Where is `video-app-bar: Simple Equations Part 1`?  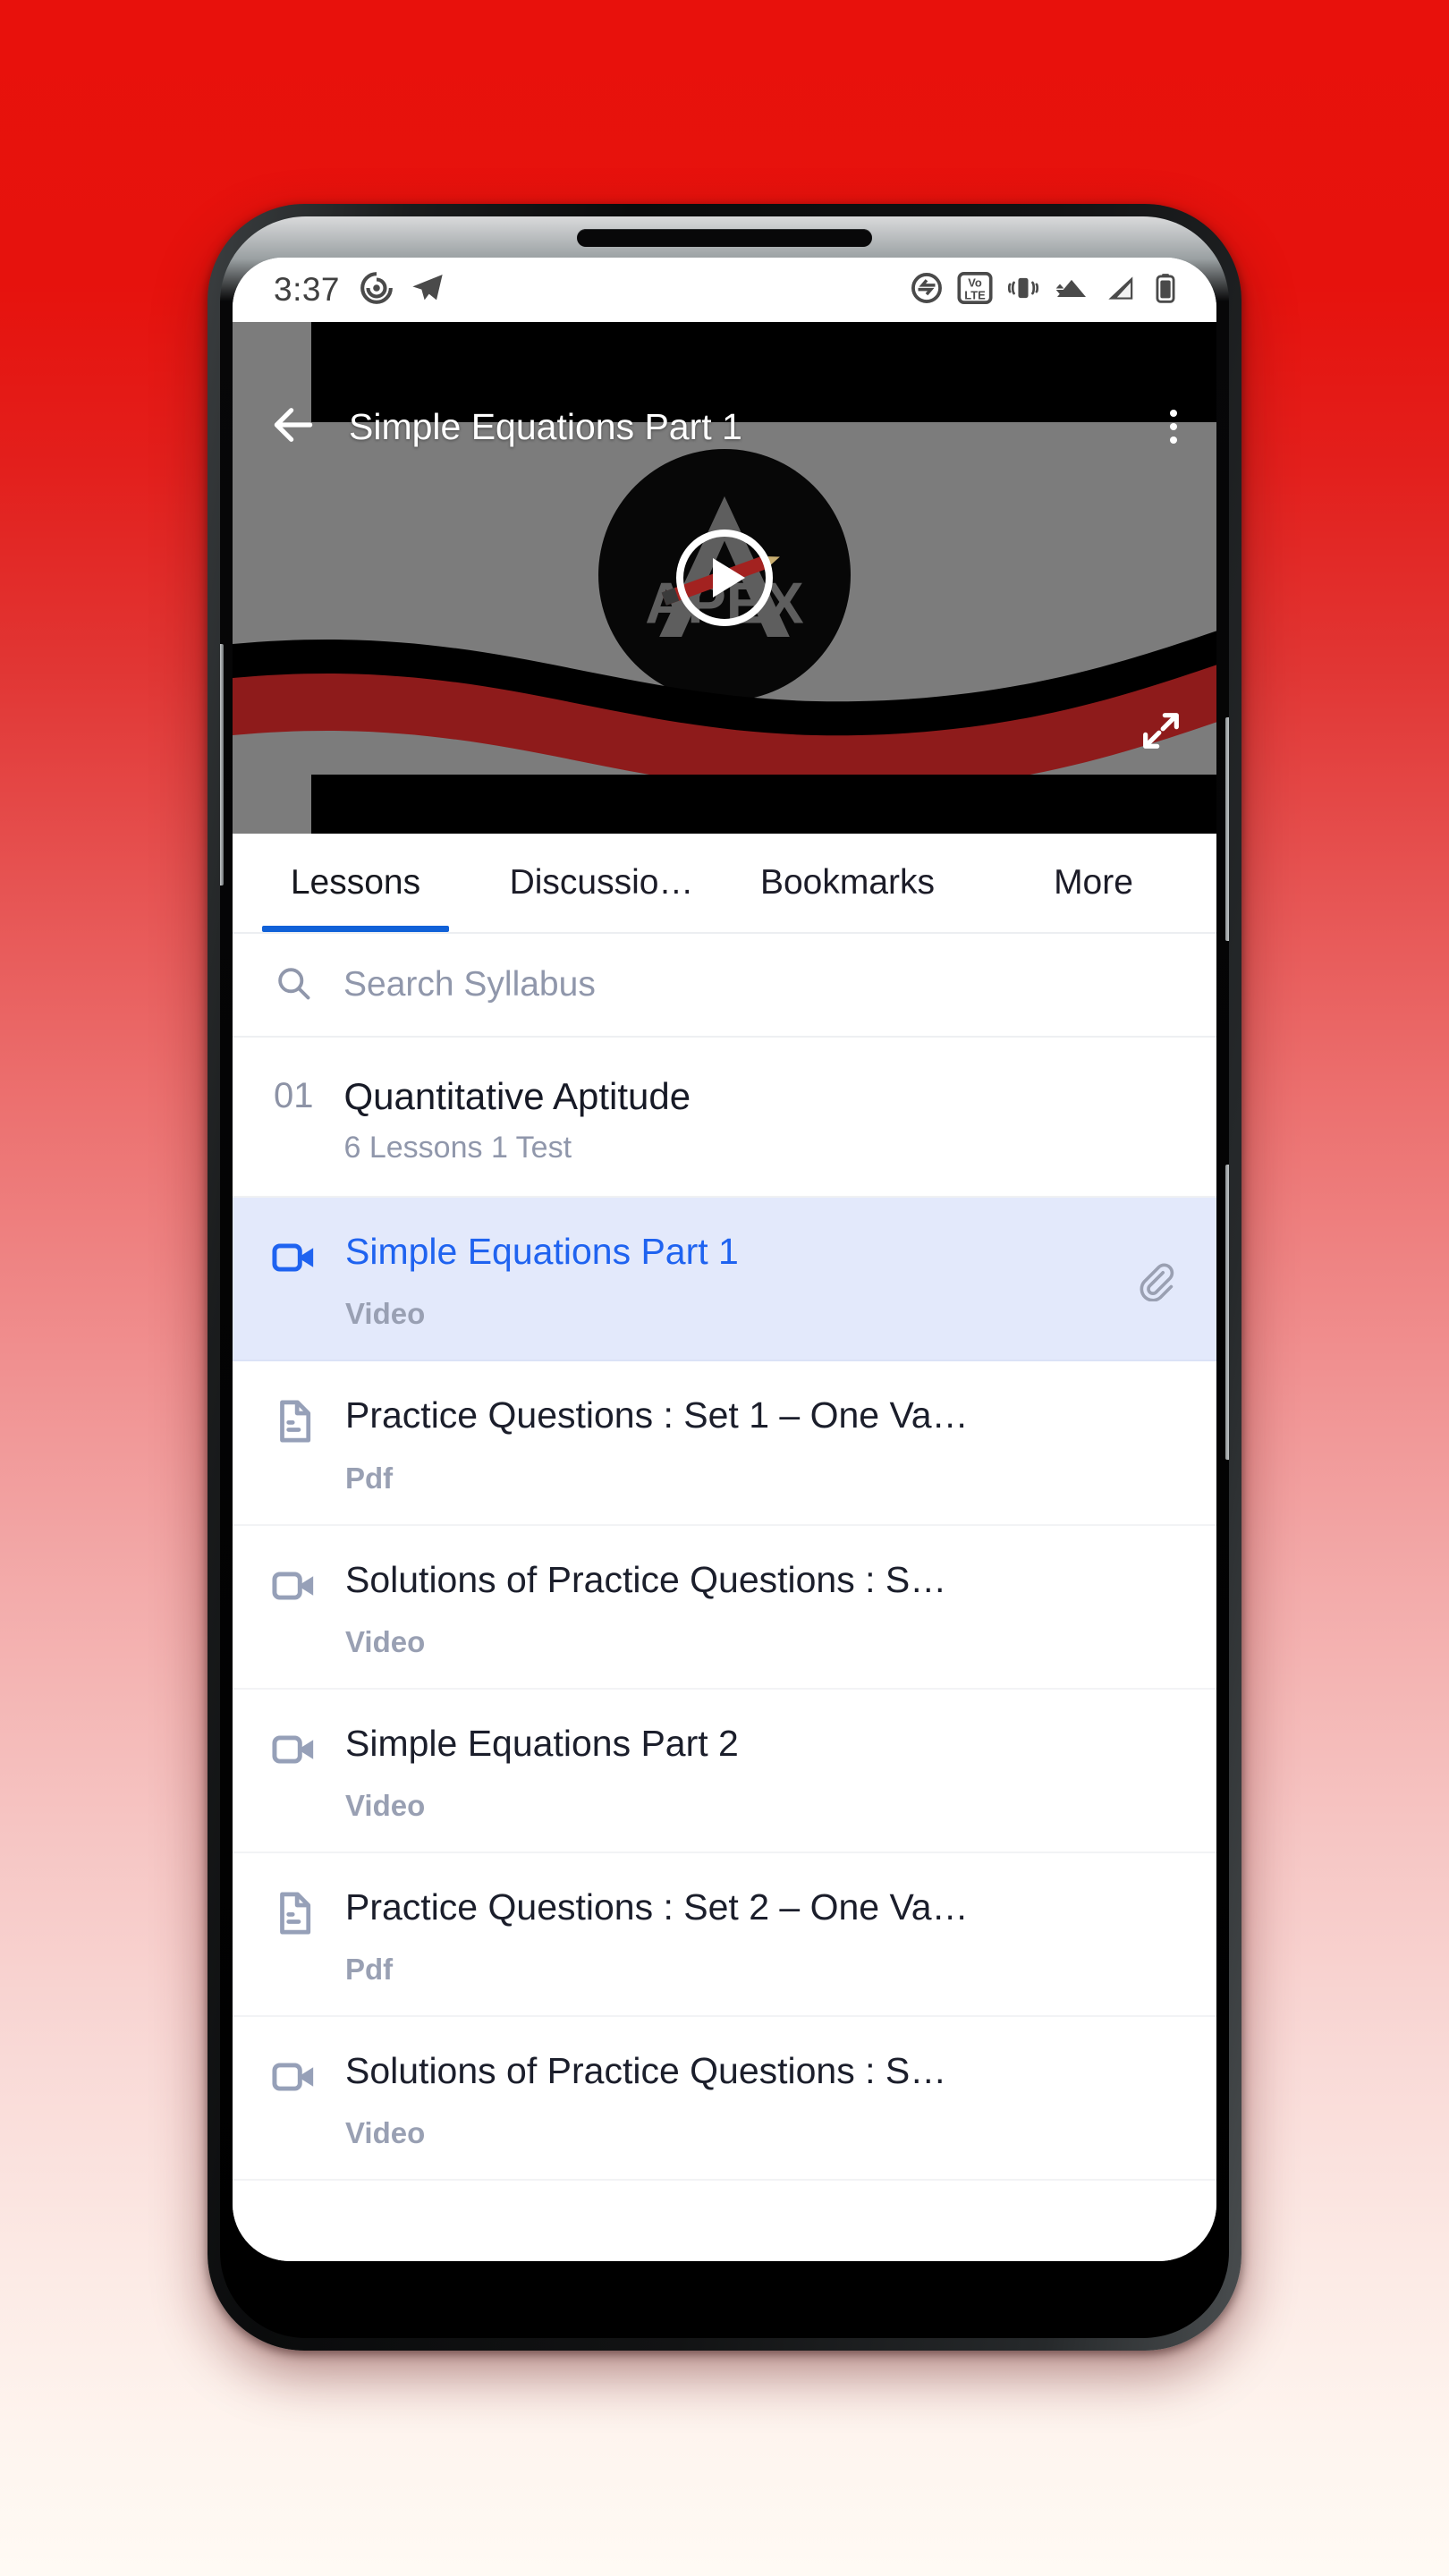 video-app-bar: Simple Equations Part 1 is located at coordinates (724, 426).